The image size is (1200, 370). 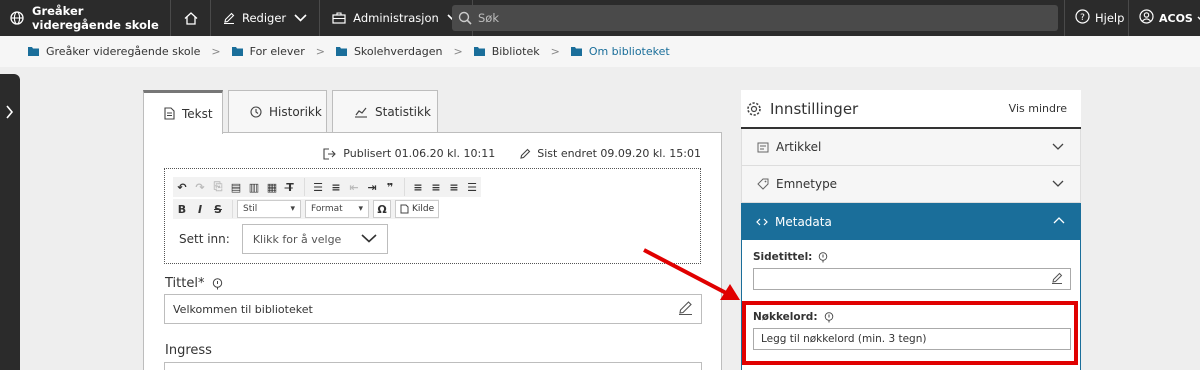 I want to click on breadcrumb-item: Bibliotek, so click(x=506, y=51).